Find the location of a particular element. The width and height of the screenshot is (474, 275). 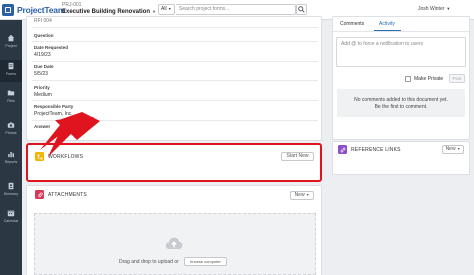

logo-icon is located at coordinates (8, 10).